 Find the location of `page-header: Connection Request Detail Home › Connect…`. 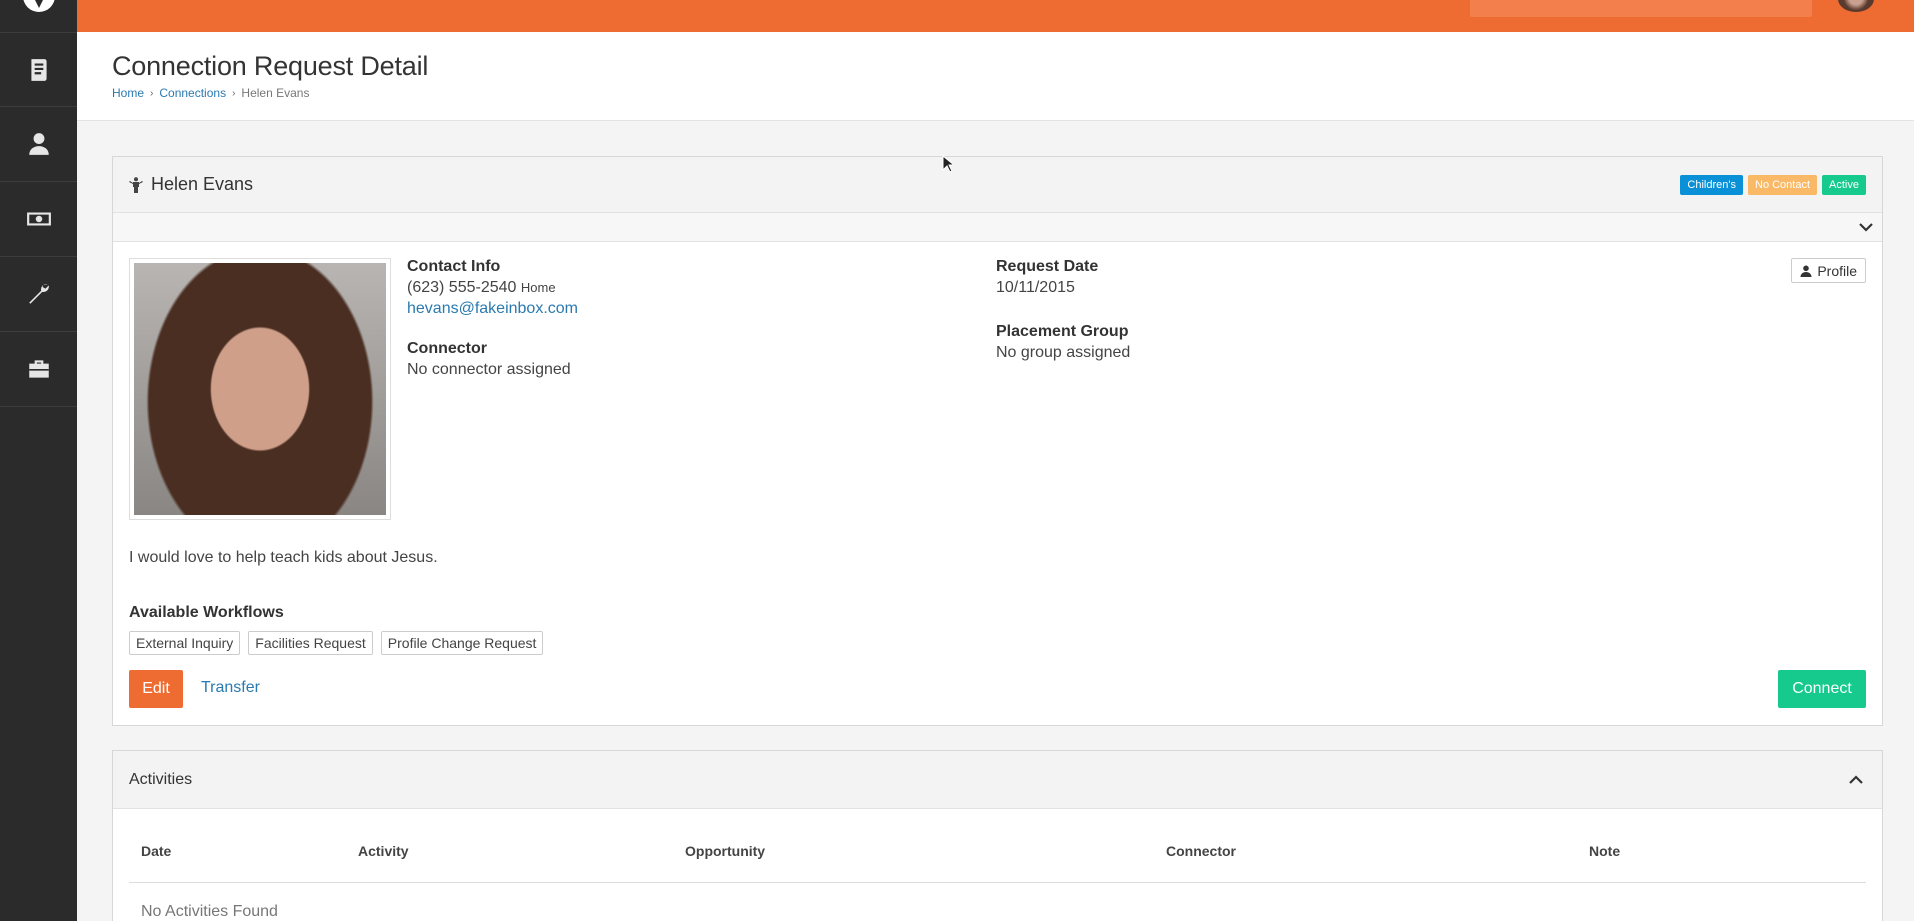

page-header: Connection Request Detail Home › Connect… is located at coordinates (995, 76).